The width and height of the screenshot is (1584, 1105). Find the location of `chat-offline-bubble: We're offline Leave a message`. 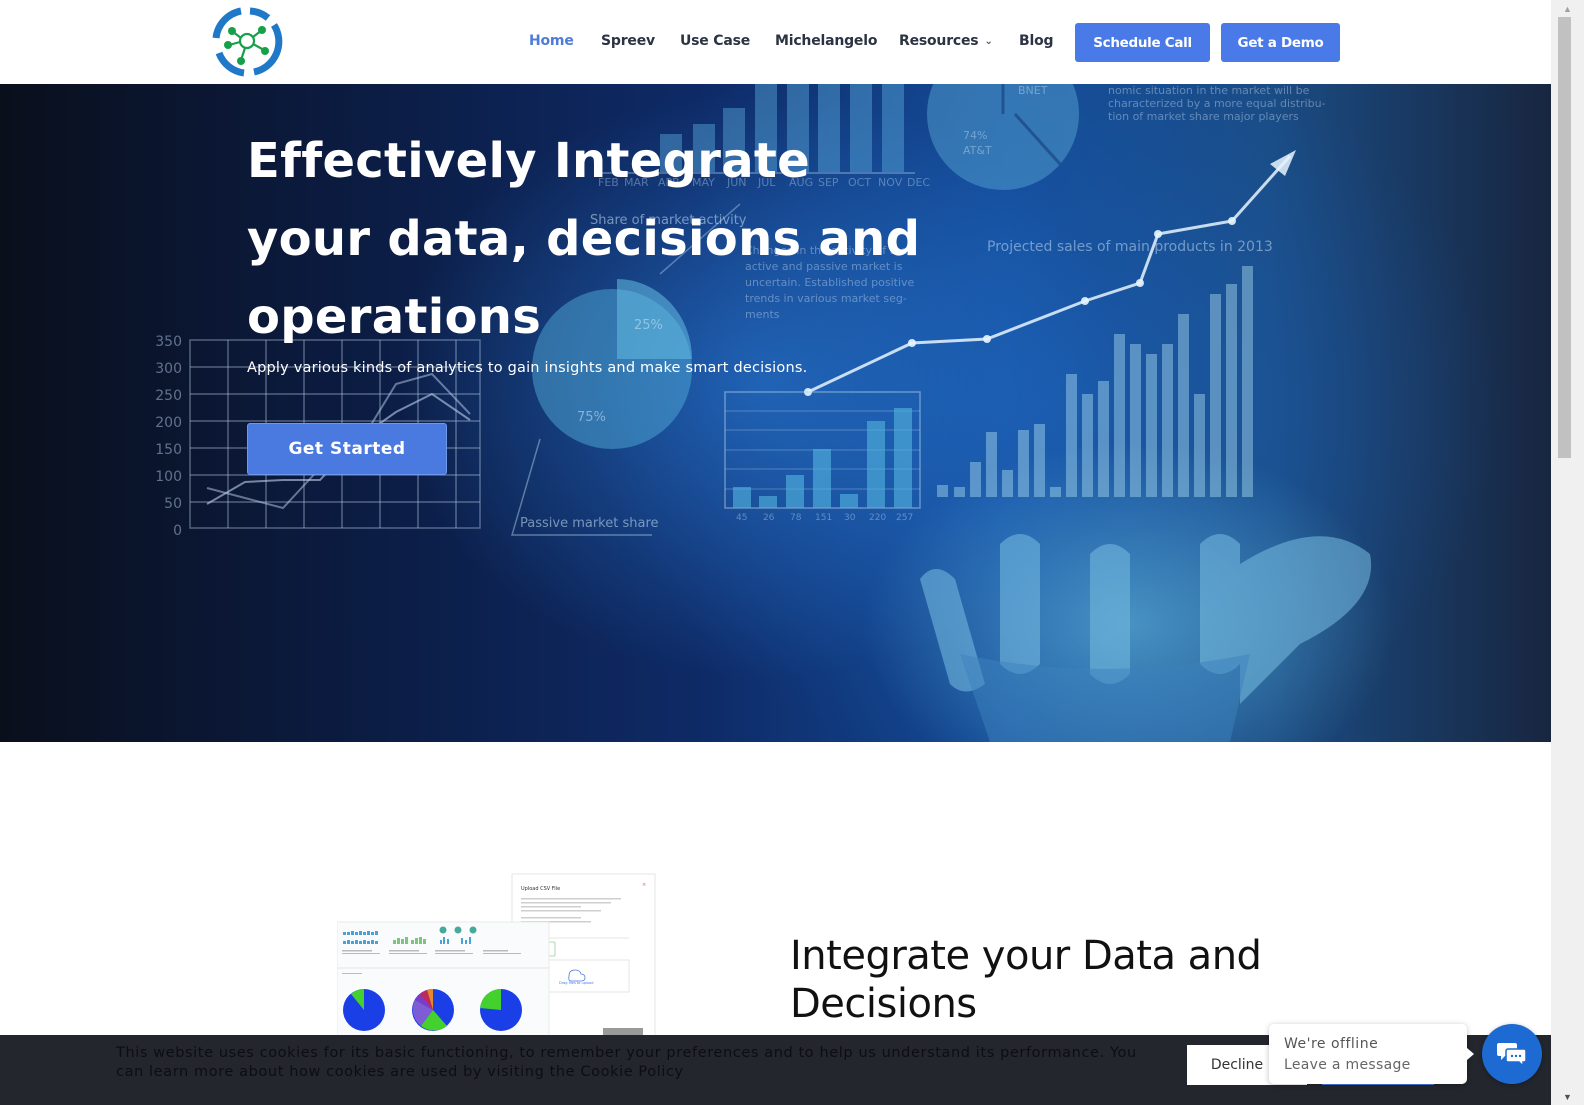

chat-offline-bubble: We're offline Leave a message is located at coordinates (1371, 1054).